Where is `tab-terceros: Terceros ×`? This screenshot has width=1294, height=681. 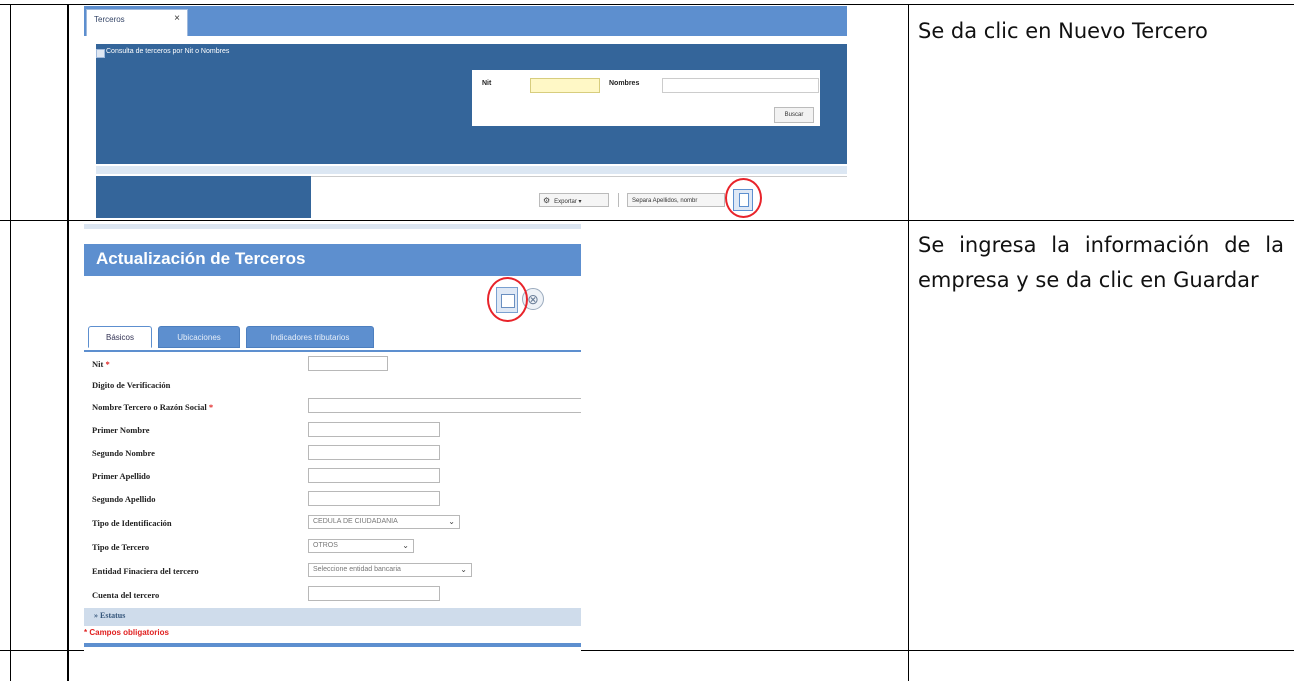 tab-terceros: Terceros × is located at coordinates (137, 22).